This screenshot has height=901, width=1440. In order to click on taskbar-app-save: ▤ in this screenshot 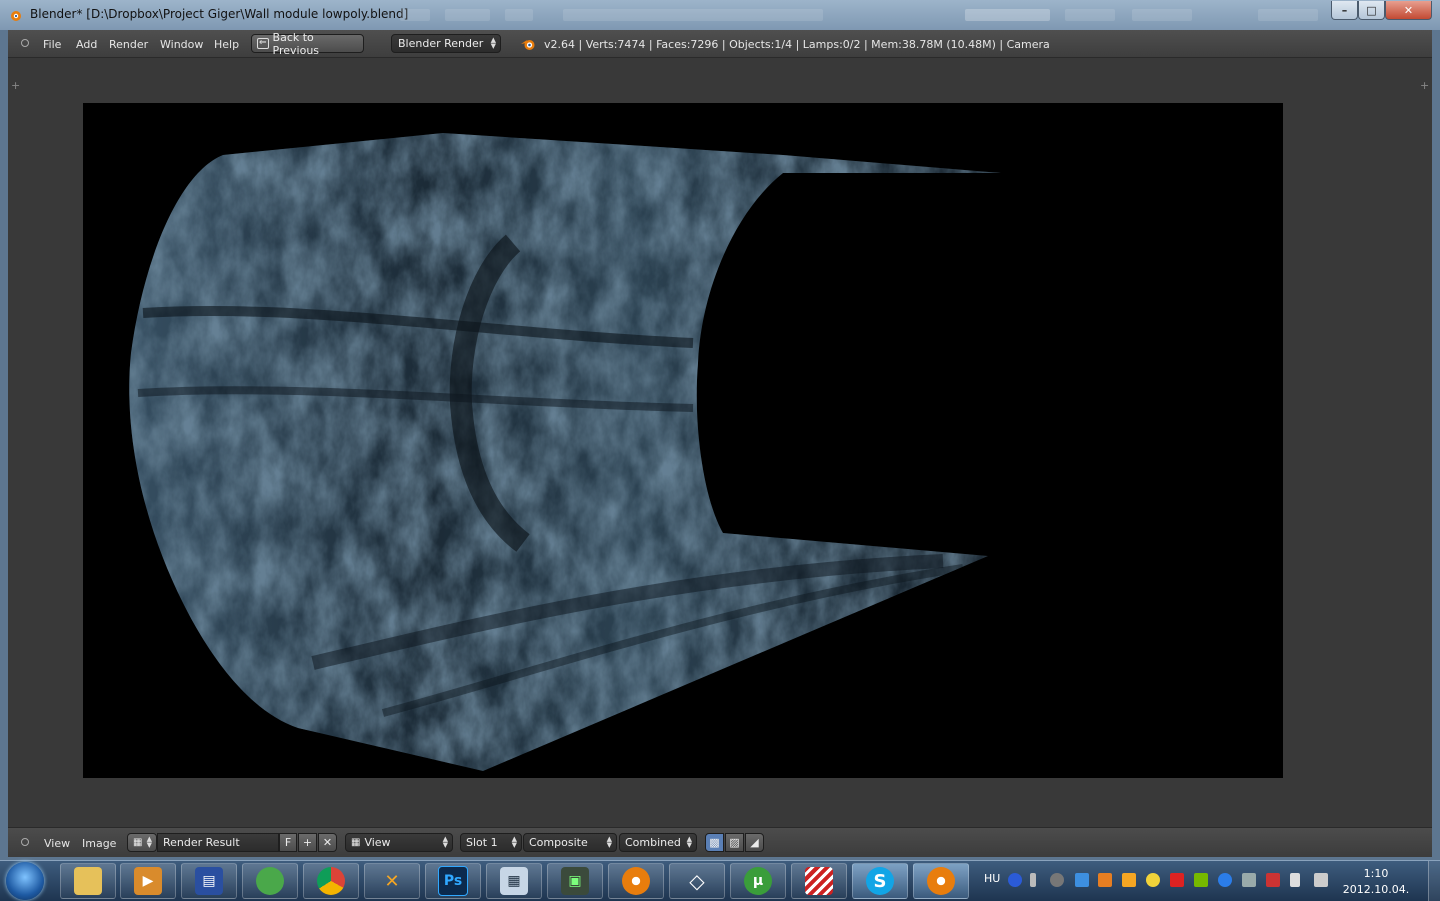, I will do `click(209, 881)`.